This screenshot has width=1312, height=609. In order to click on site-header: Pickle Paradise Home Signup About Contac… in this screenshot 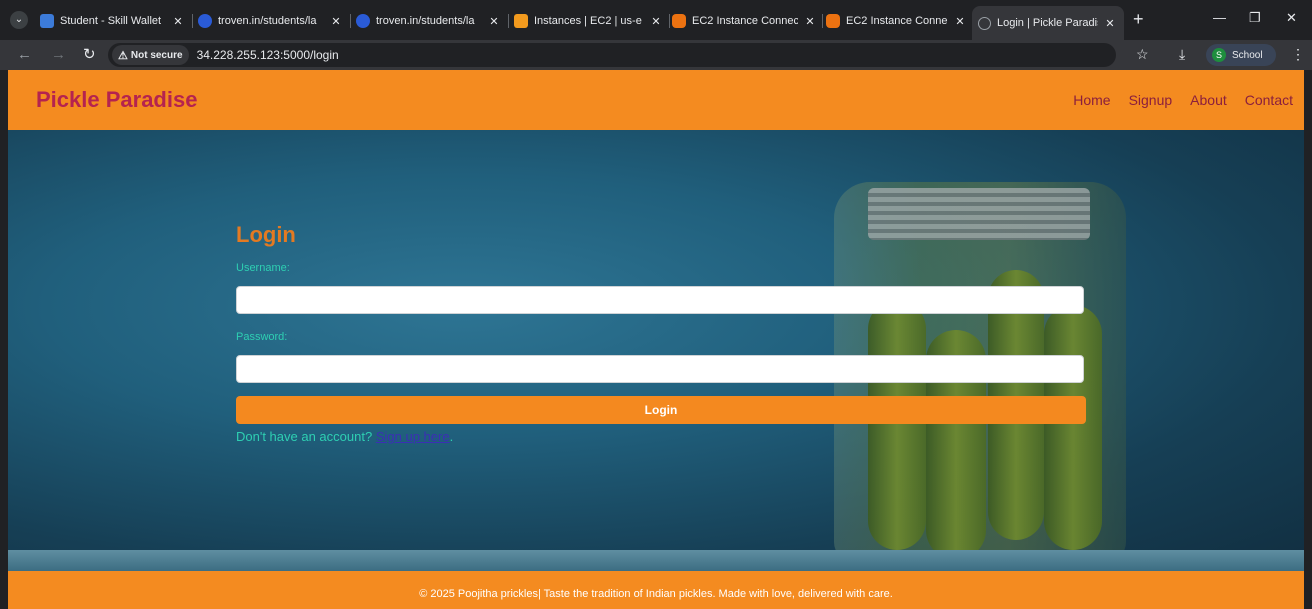, I will do `click(656, 100)`.